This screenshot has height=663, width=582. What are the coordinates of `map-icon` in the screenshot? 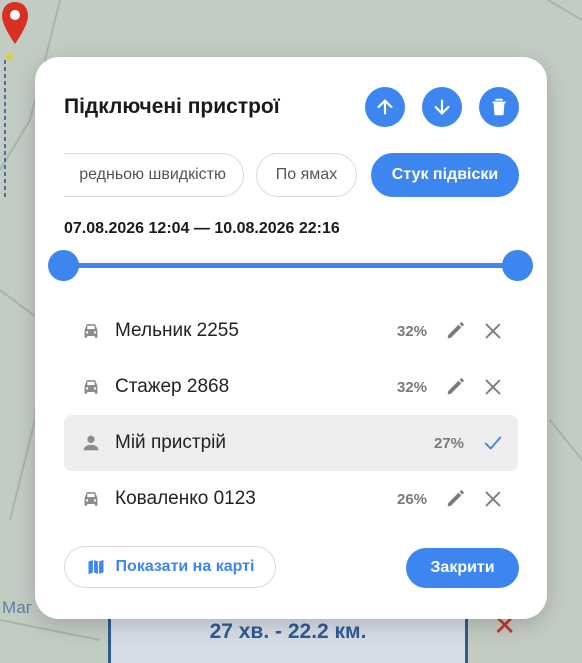 It's located at (96, 567).